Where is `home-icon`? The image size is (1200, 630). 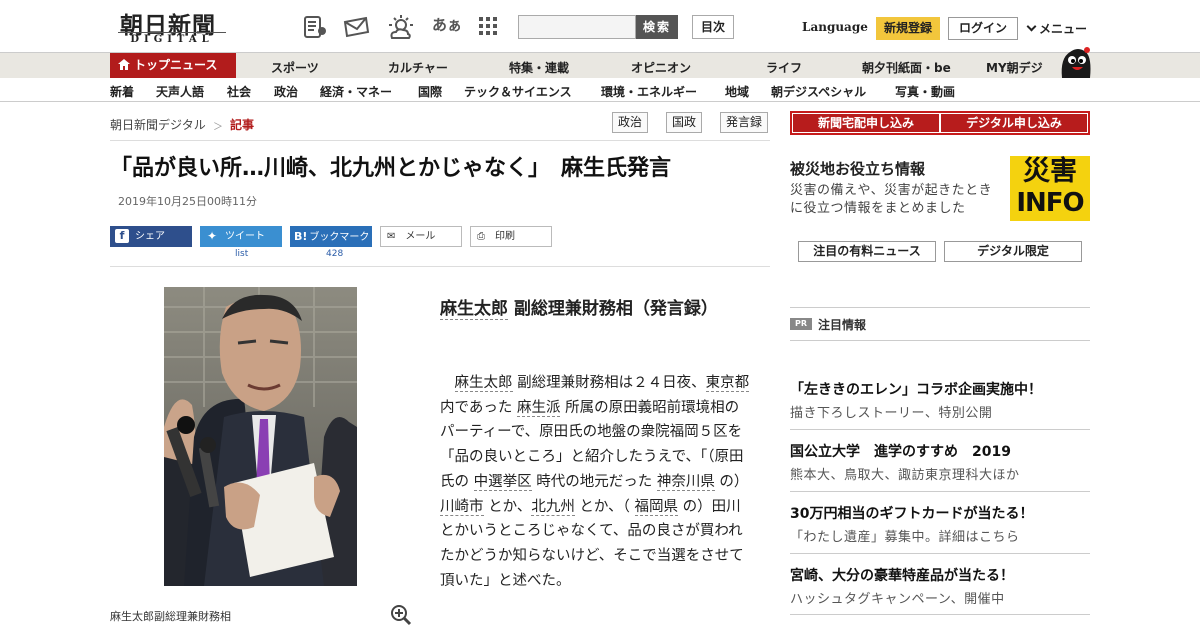 home-icon is located at coordinates (124, 62).